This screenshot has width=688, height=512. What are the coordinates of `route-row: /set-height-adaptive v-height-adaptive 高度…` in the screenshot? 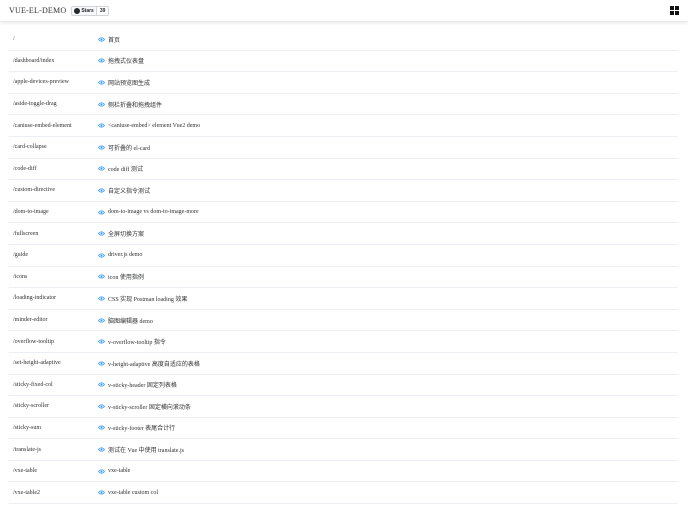 It's located at (343, 364).